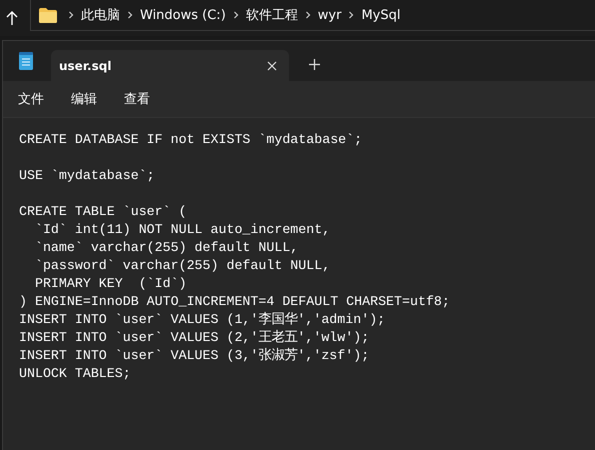 The height and width of the screenshot is (450, 595). Describe the element at coordinates (75, 374) in the screenshot. I see `code-line: UNLOCK TABLES;` at that location.